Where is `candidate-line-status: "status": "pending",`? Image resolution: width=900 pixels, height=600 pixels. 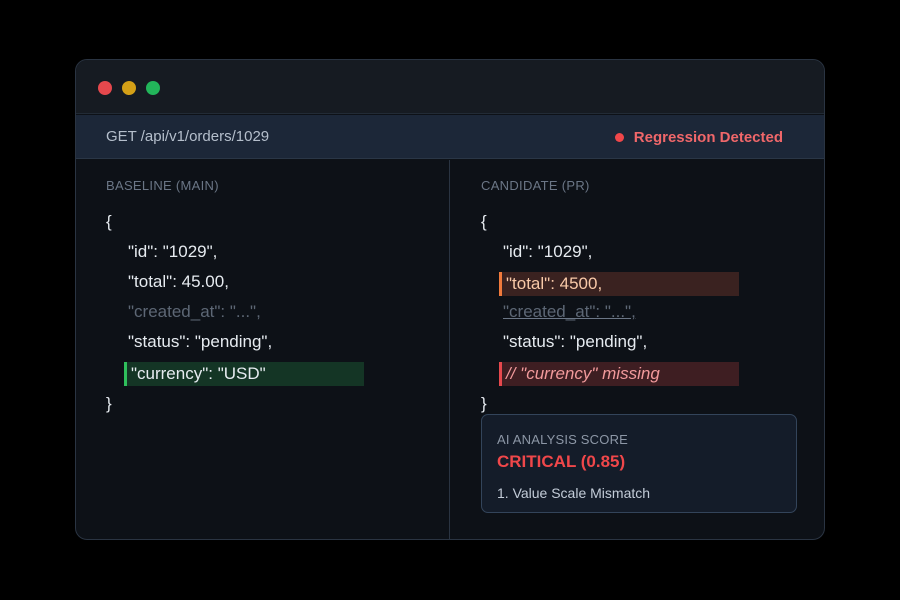
candidate-line-status: "status": "pending", is located at coordinates (575, 341).